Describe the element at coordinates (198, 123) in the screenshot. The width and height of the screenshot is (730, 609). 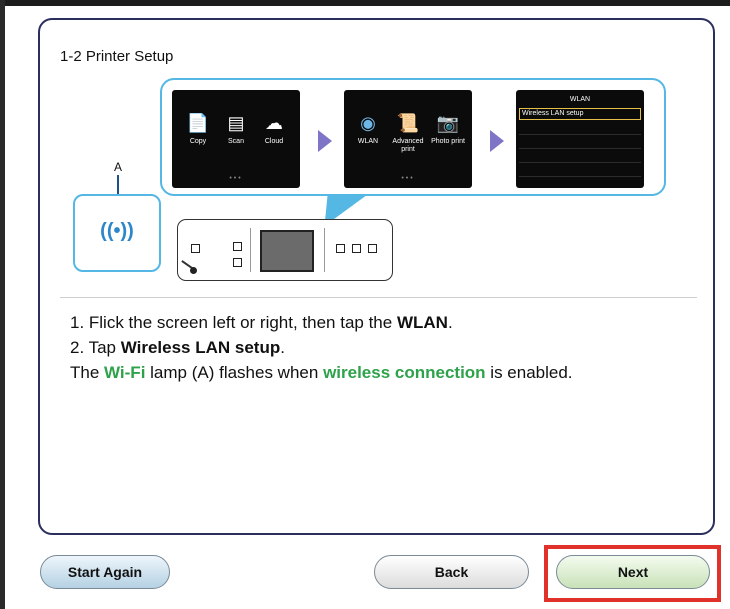
I see `copy-icon: 📄` at that location.